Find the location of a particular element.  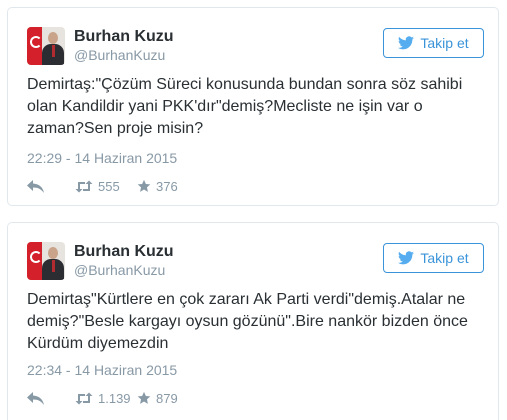

tweet-actions: 555 376 is located at coordinates (102, 186).